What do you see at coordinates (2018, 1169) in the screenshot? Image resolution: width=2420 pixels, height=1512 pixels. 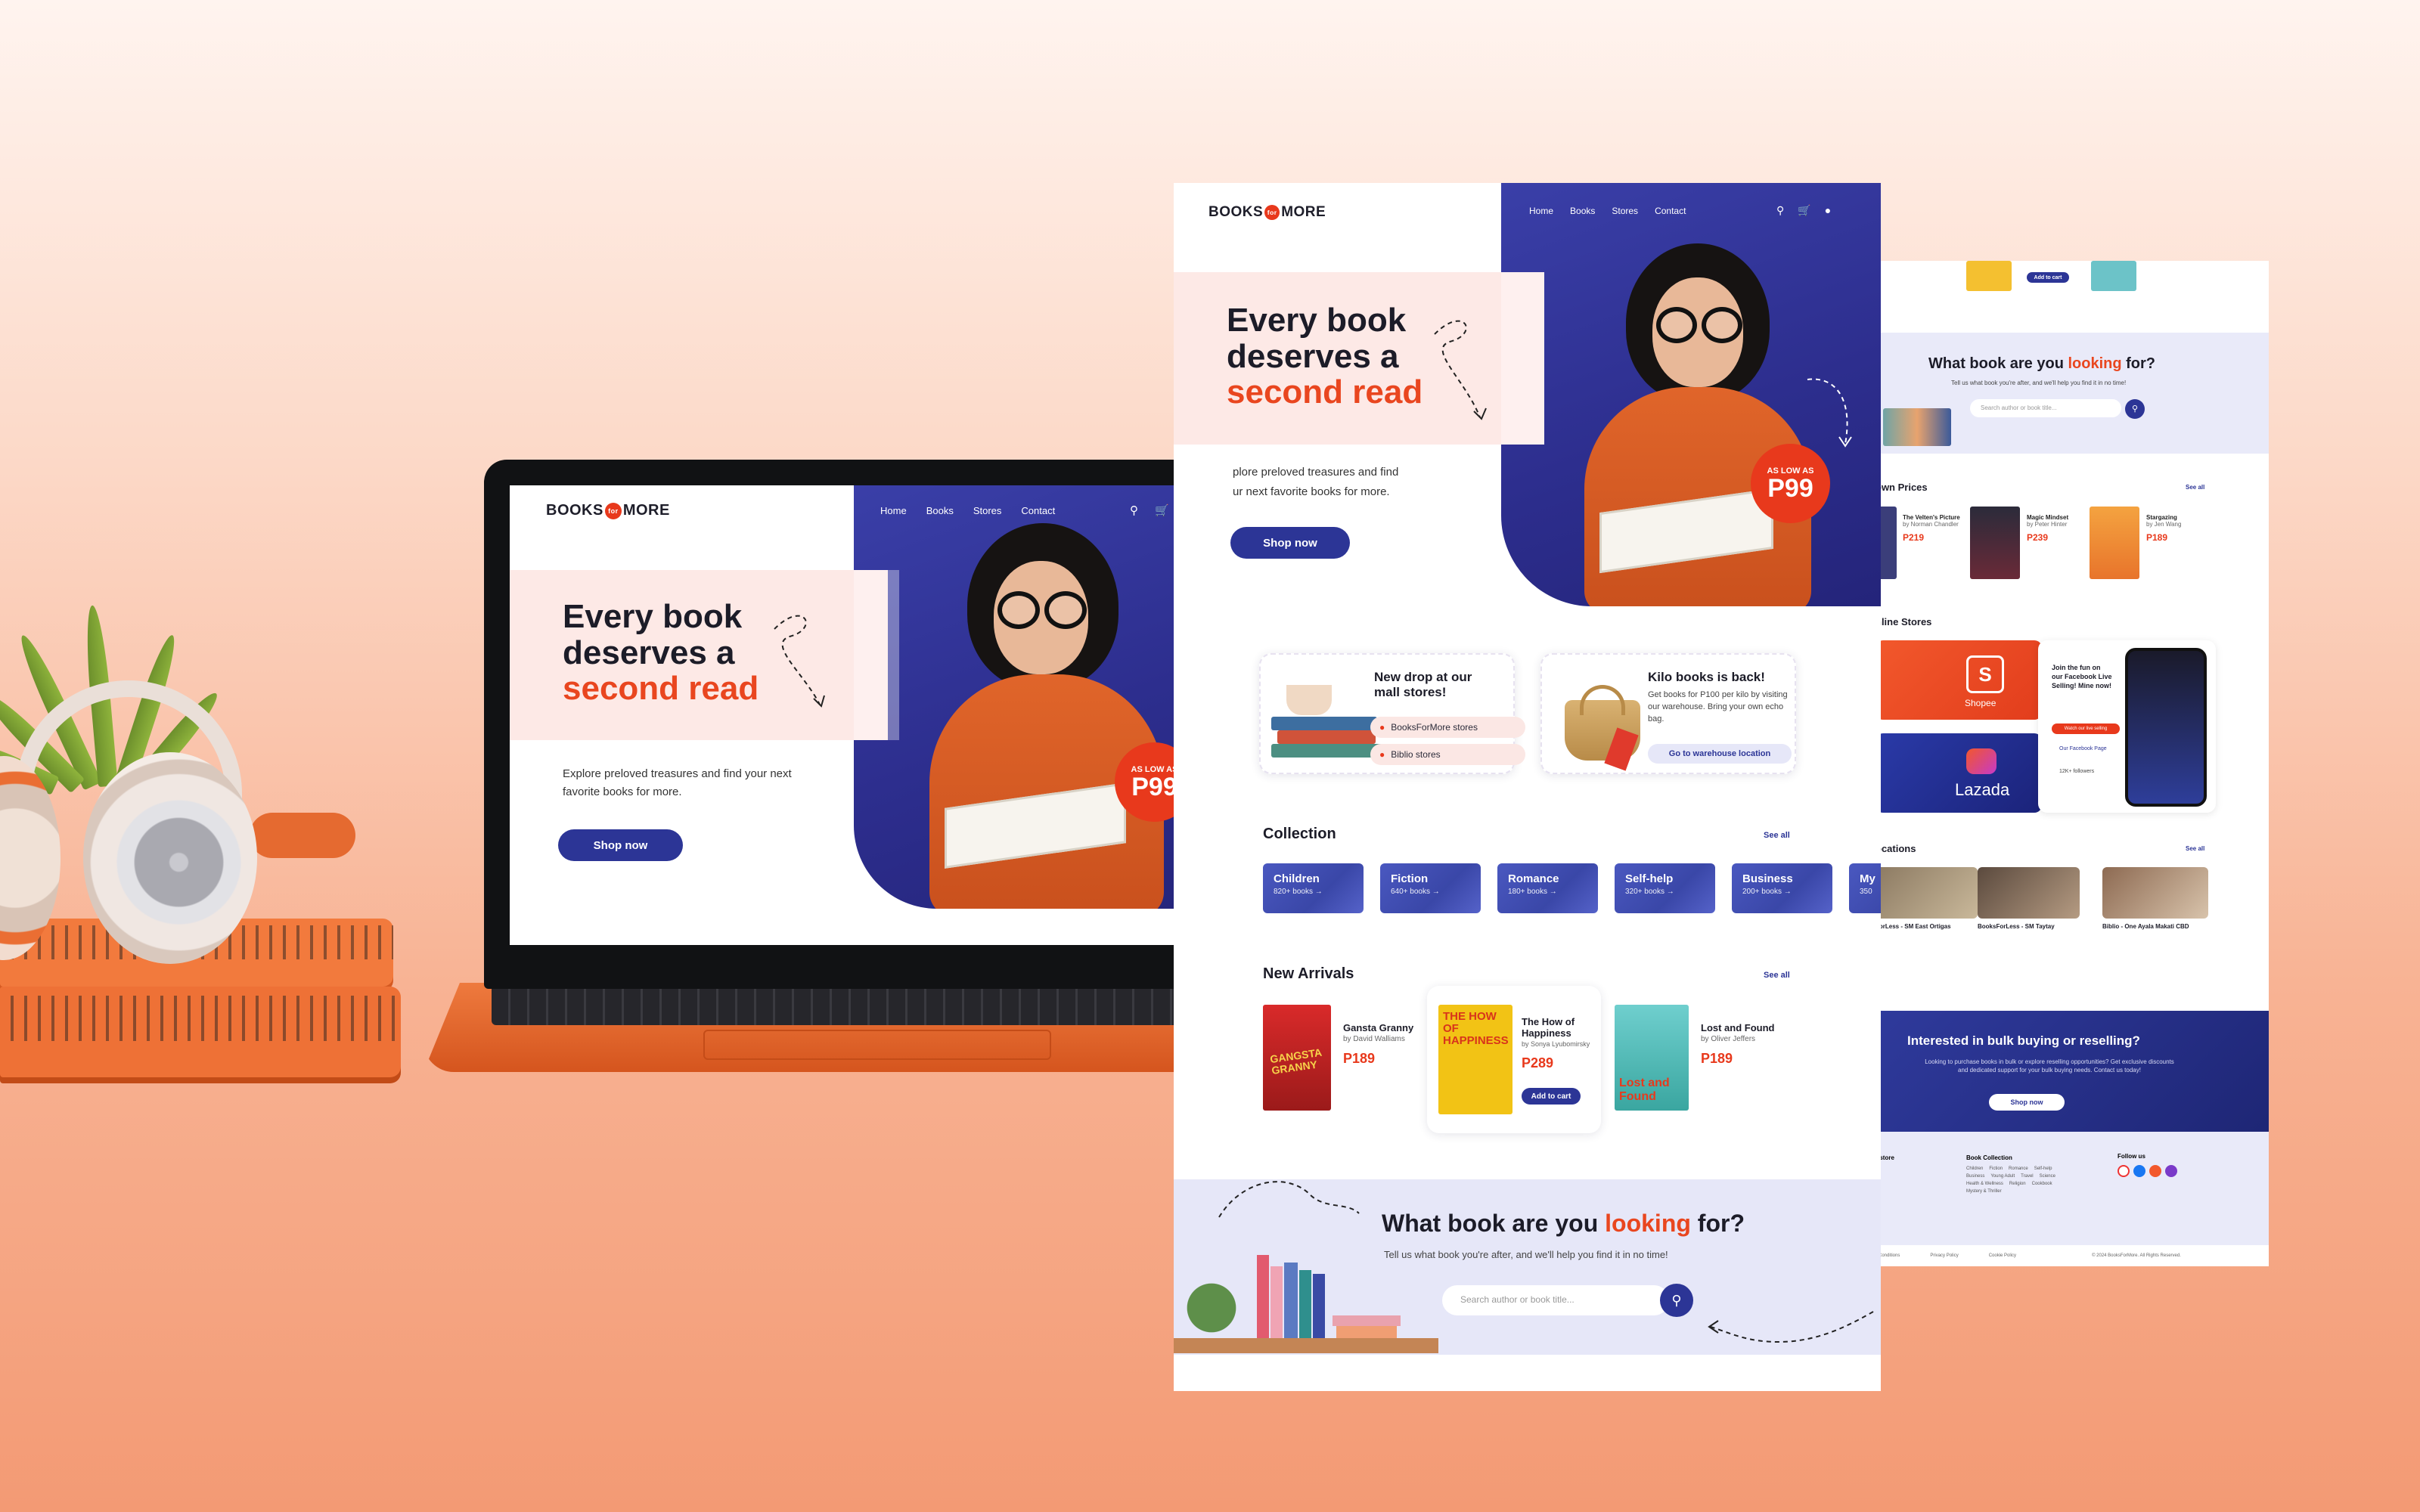 I see `footer-link: Romance` at bounding box center [2018, 1169].